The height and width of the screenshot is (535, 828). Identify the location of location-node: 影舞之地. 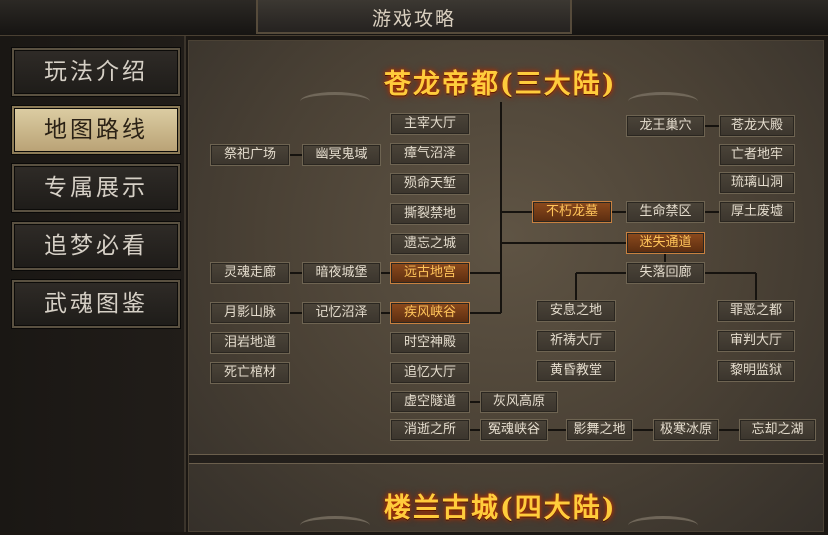
(599, 430).